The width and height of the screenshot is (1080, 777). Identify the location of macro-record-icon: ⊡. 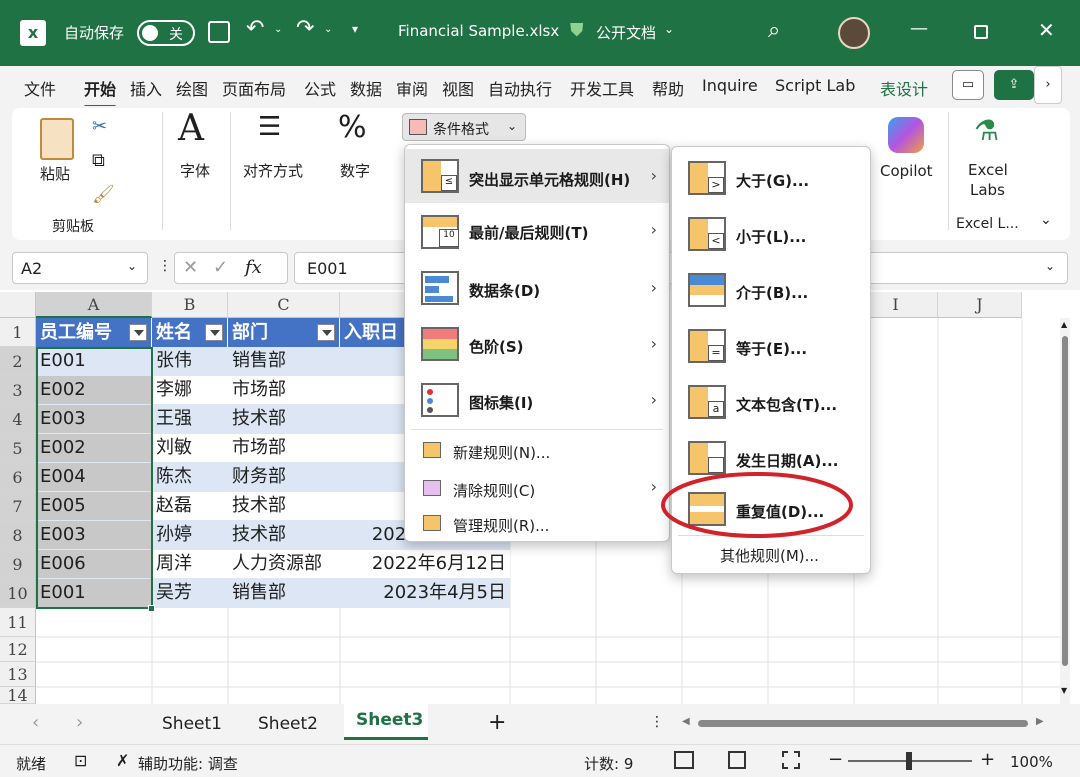
(80, 760).